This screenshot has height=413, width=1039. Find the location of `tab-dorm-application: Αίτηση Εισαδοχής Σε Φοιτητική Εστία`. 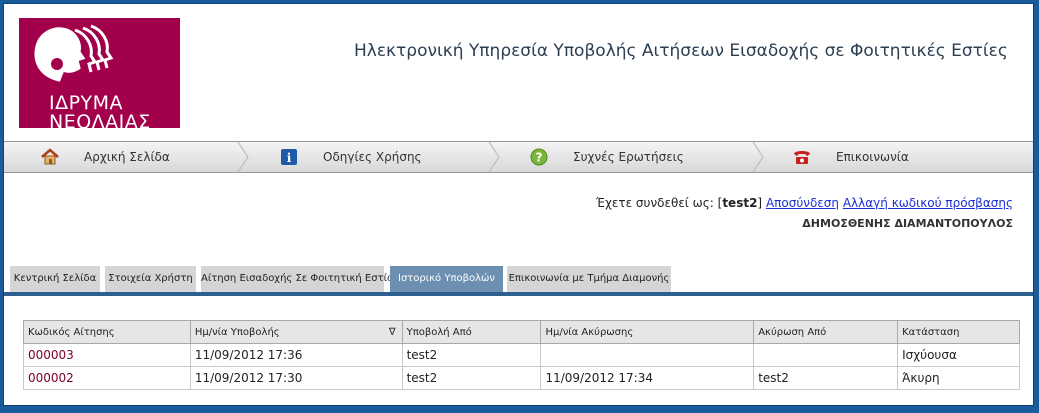

tab-dorm-application: Αίτηση Εισαδοχής Σε Φοιτητική Εστία is located at coordinates (297, 279).